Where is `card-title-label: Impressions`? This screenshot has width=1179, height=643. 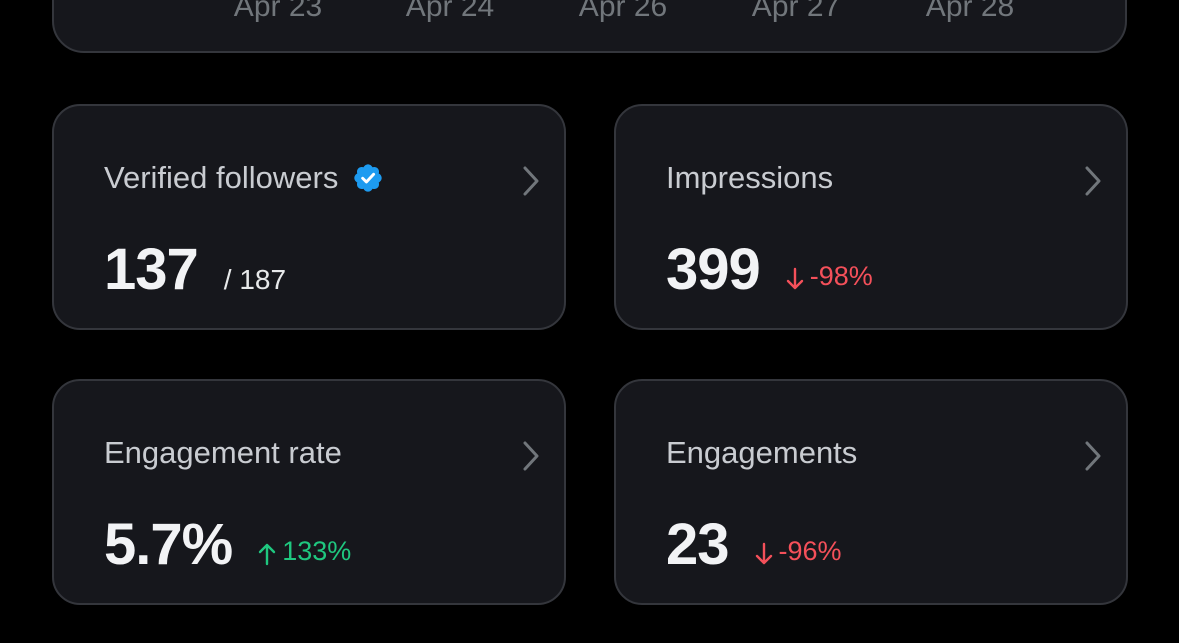
card-title-label: Impressions is located at coordinates (750, 177).